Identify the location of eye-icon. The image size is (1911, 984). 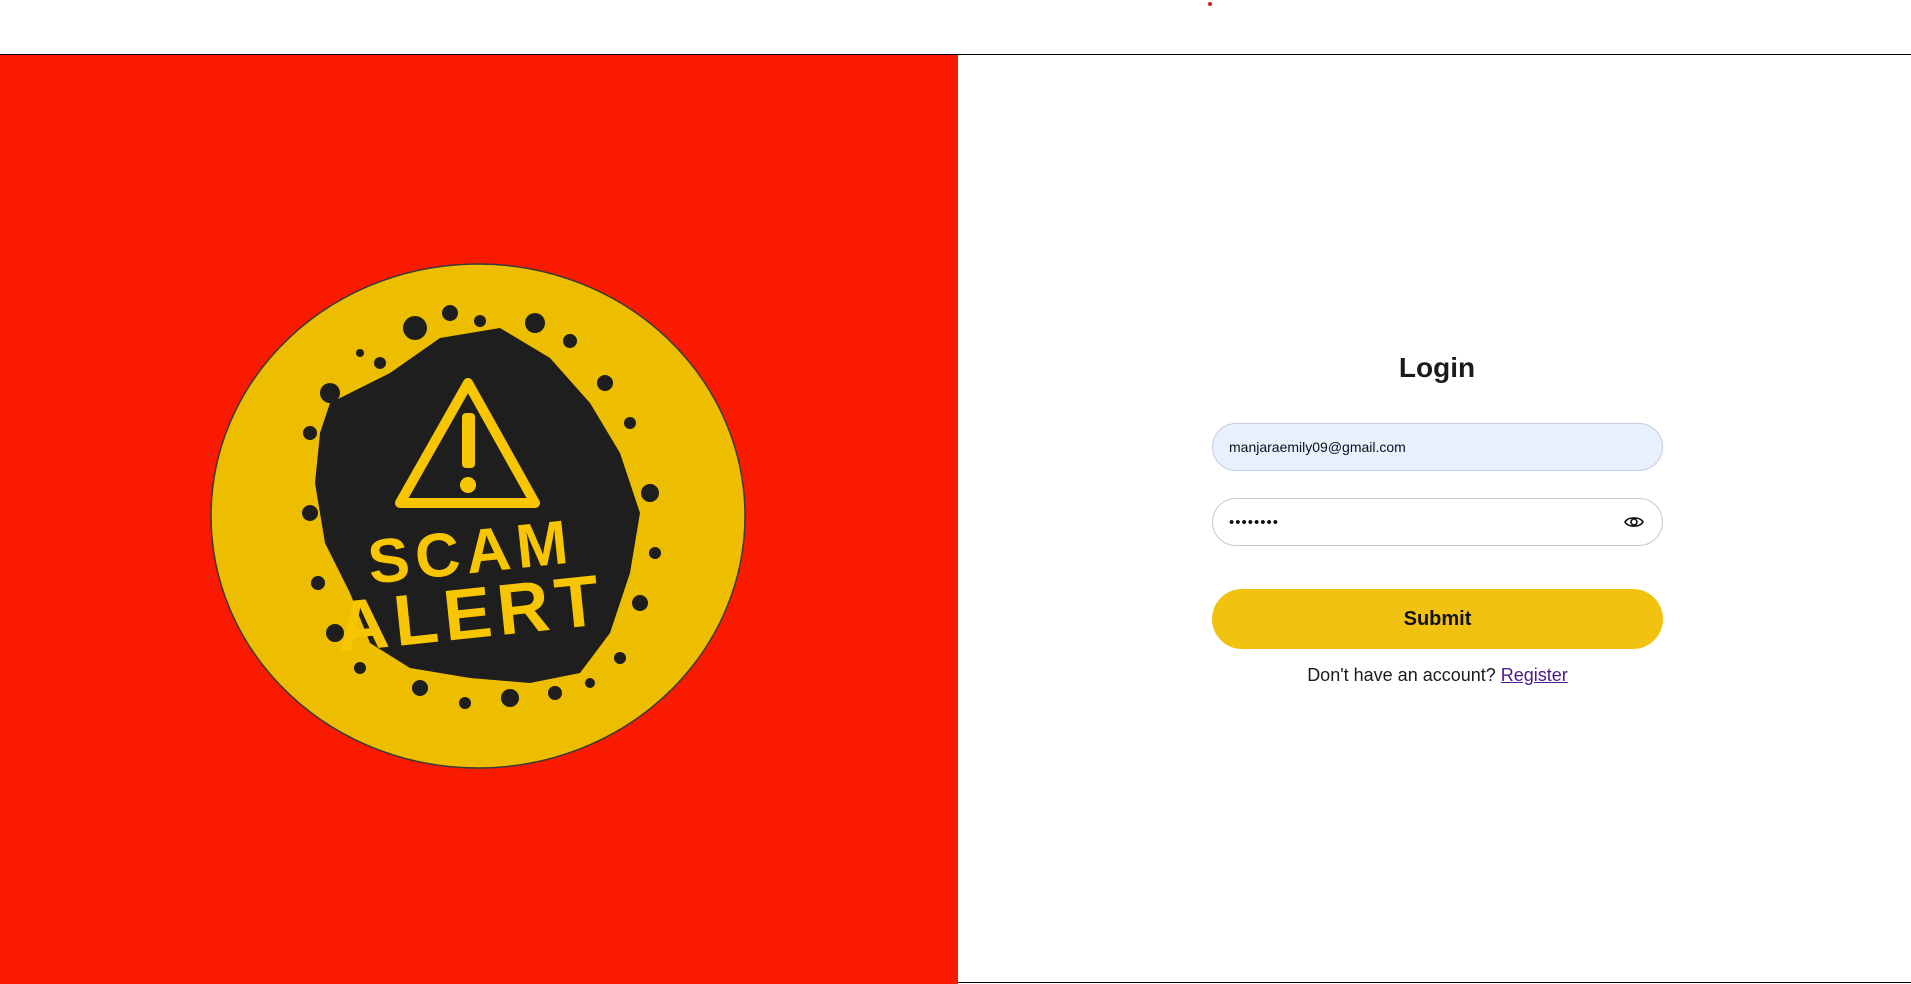
(1634, 522).